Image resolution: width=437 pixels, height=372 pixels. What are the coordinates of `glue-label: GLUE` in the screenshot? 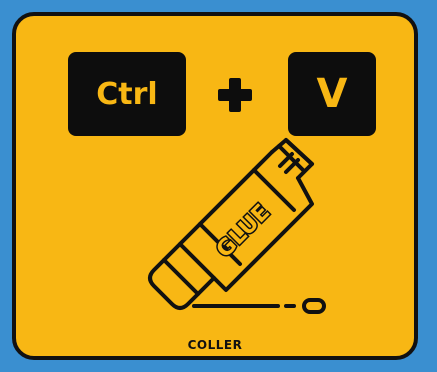 It's located at (243, 231).